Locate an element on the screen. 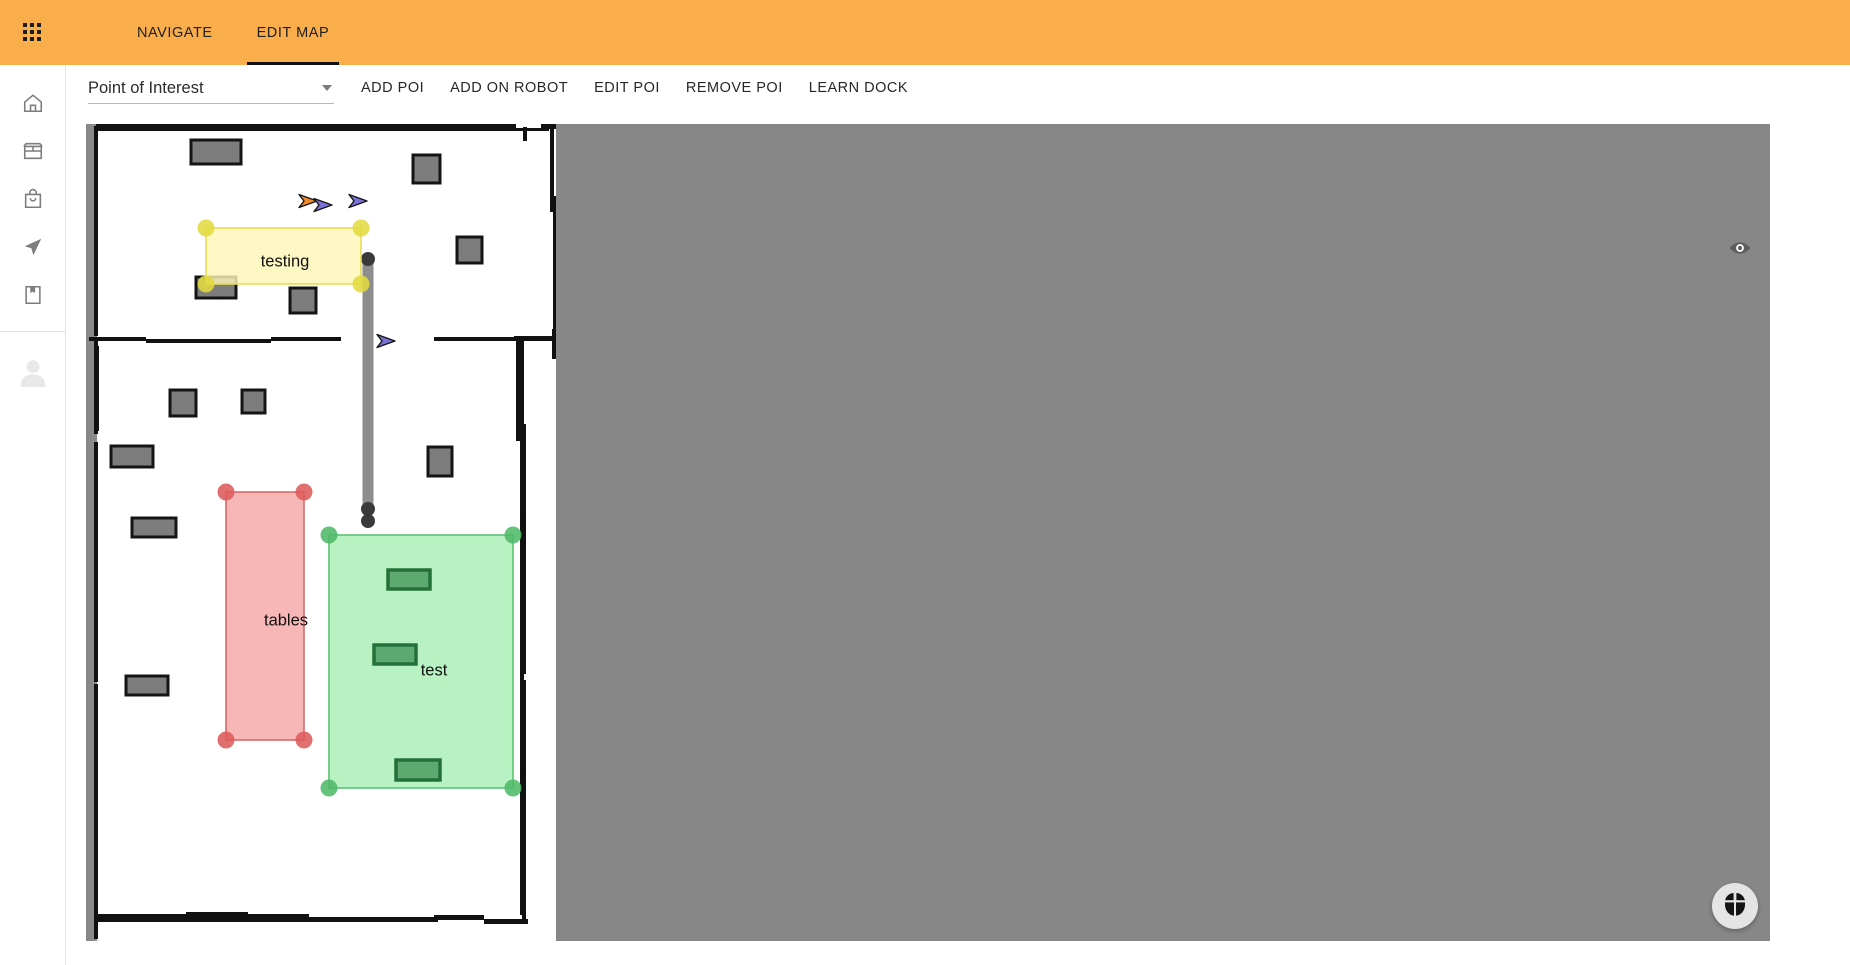 This screenshot has height=965, width=1850. learn-dock-button: LEARN DOCK is located at coordinates (858, 88).